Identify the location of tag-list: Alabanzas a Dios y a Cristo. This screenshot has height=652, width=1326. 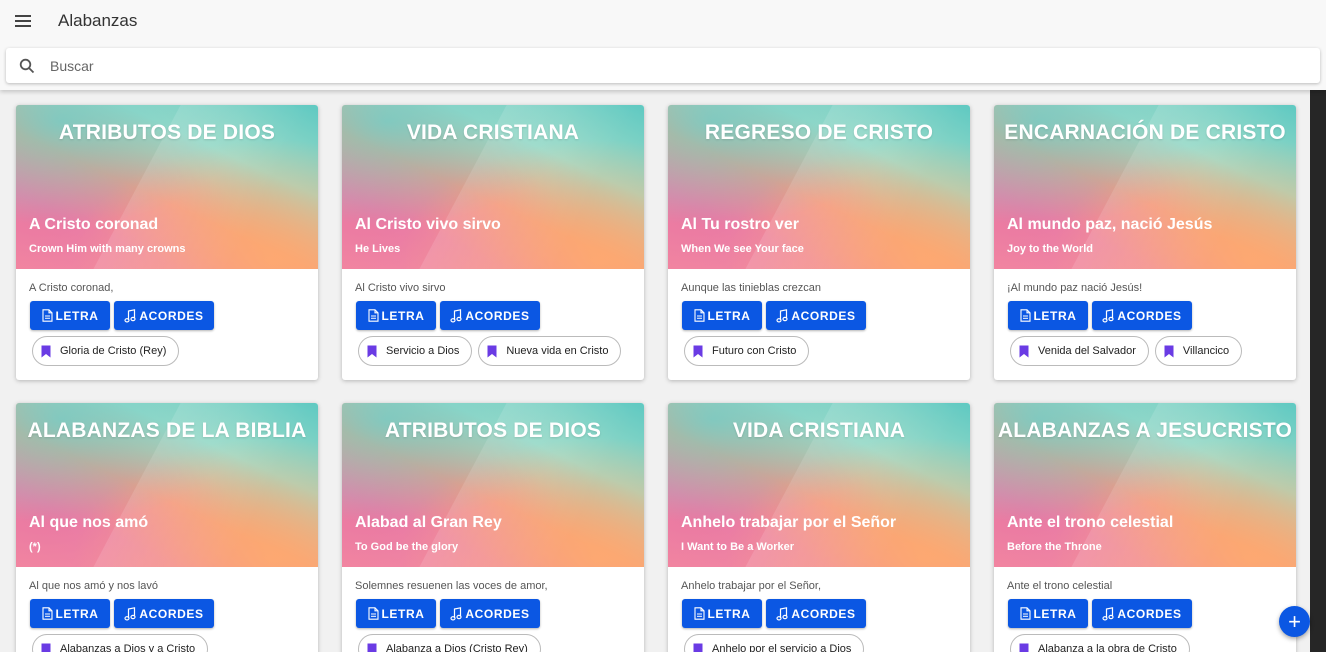
(120, 643).